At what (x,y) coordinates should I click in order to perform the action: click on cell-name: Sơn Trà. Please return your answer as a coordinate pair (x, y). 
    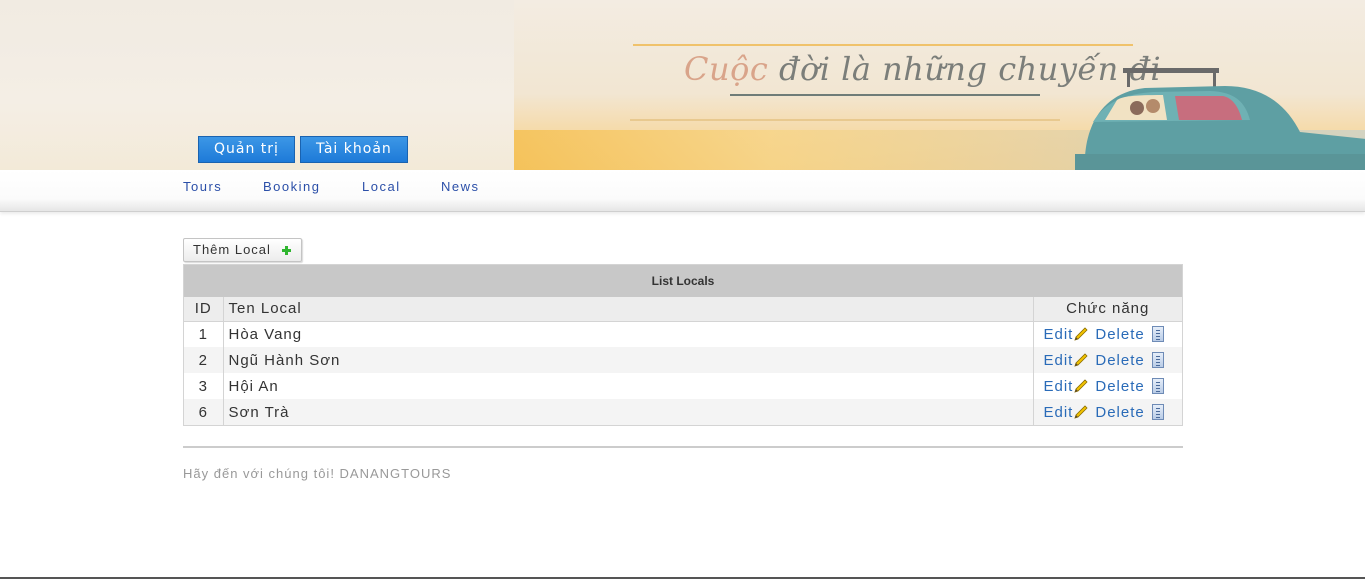
    Looking at the image, I should click on (628, 412).